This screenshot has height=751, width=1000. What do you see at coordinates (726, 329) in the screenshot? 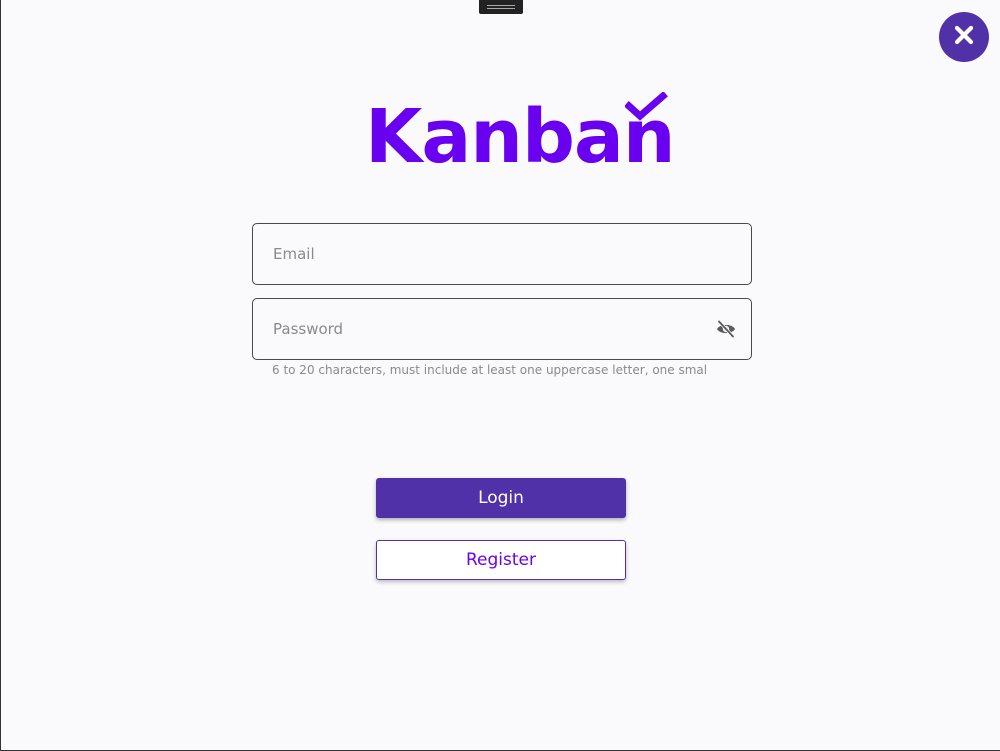
I see `eye-off-icon` at bounding box center [726, 329].